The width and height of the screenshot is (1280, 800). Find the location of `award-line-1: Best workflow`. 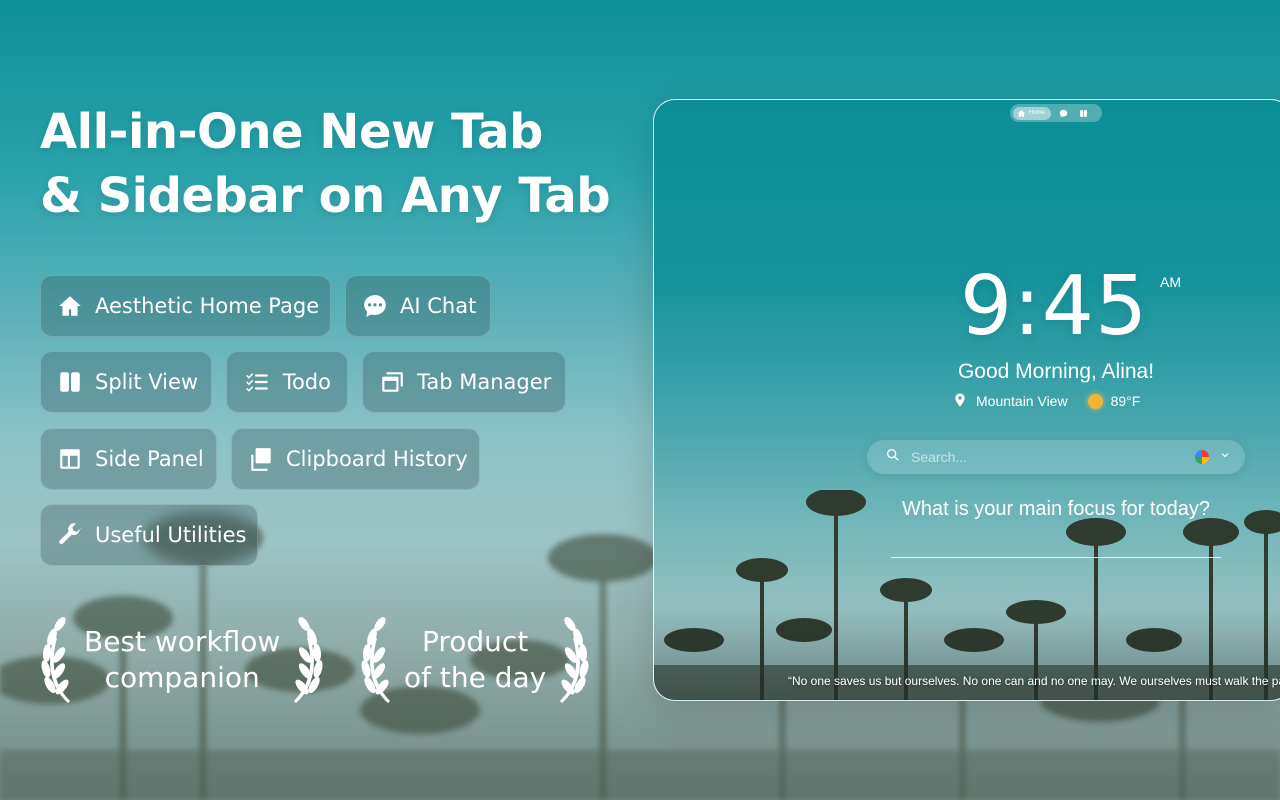

award-line-1: Best workflow is located at coordinates (182, 641).